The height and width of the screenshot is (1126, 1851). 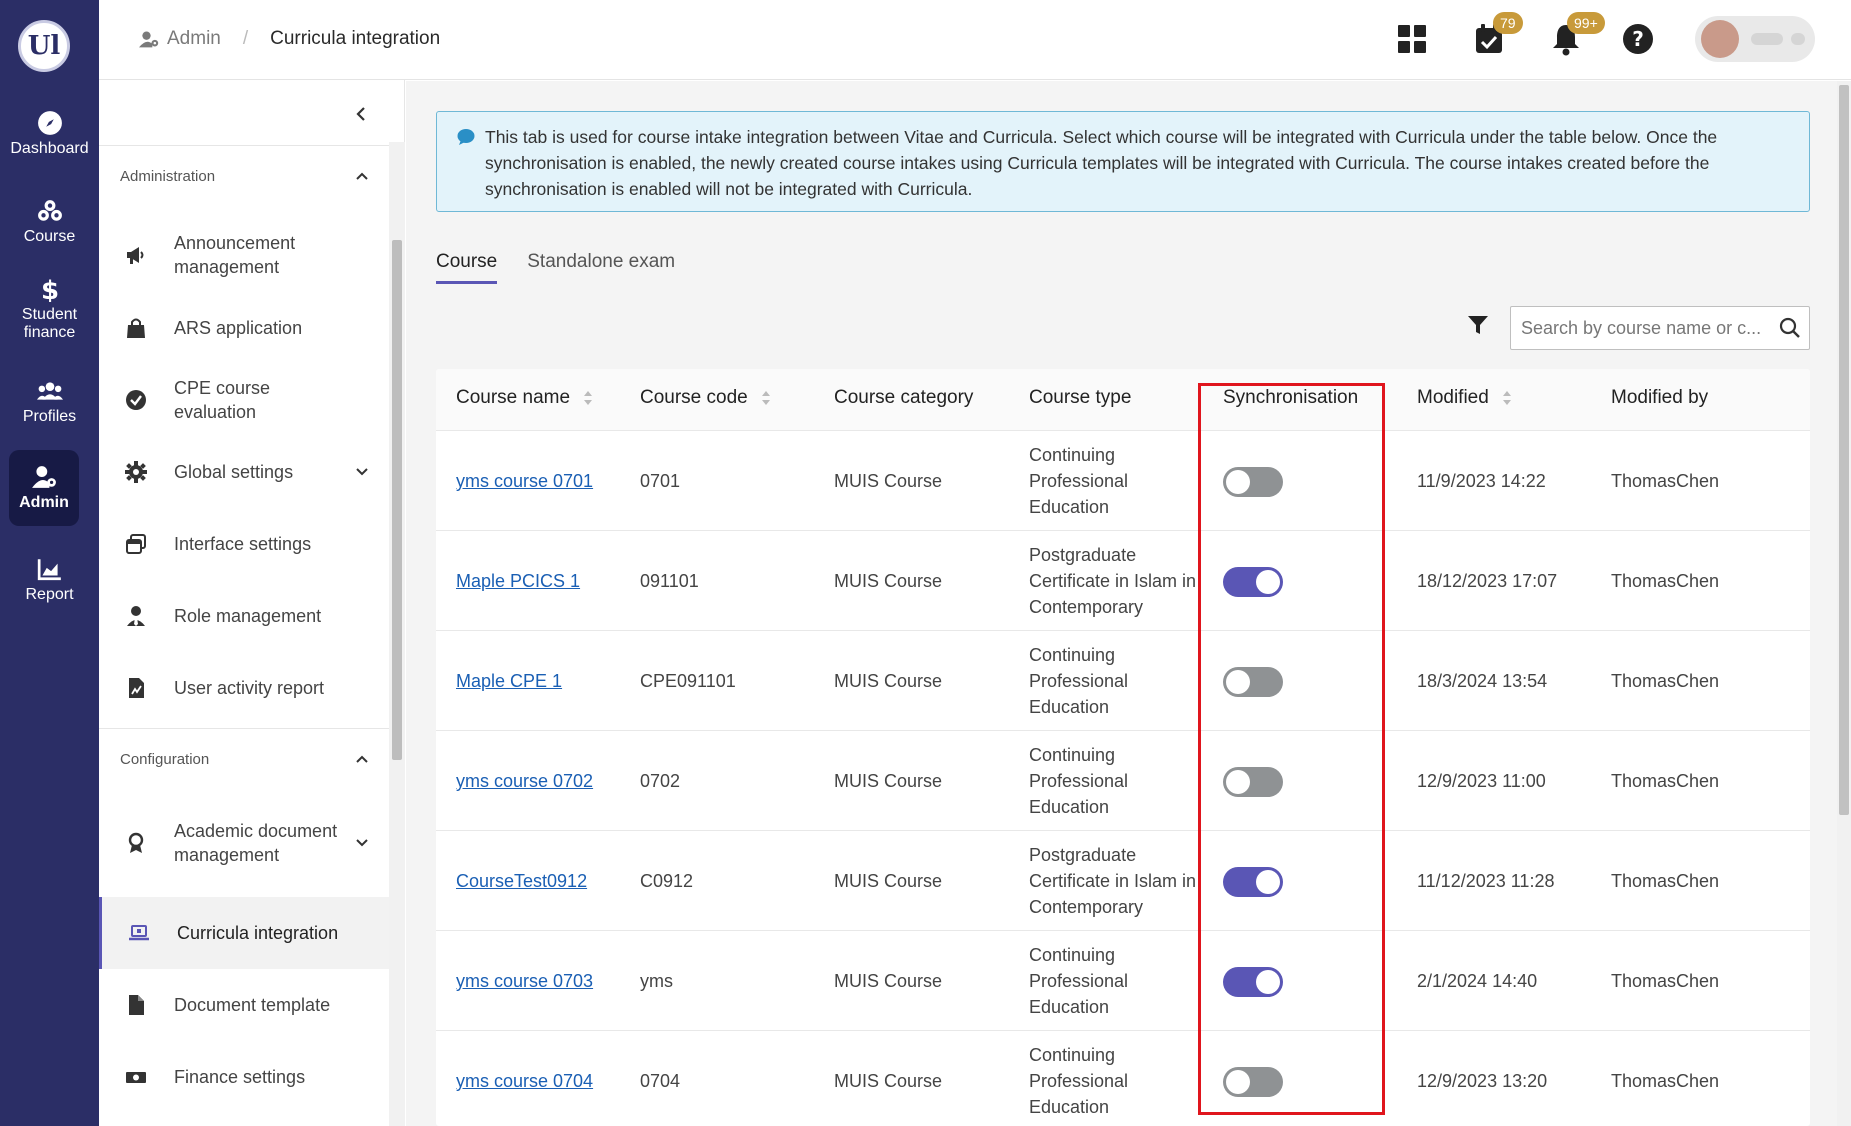 What do you see at coordinates (49, 309) in the screenshot?
I see `rail-item-student-finance: $ Student finance` at bounding box center [49, 309].